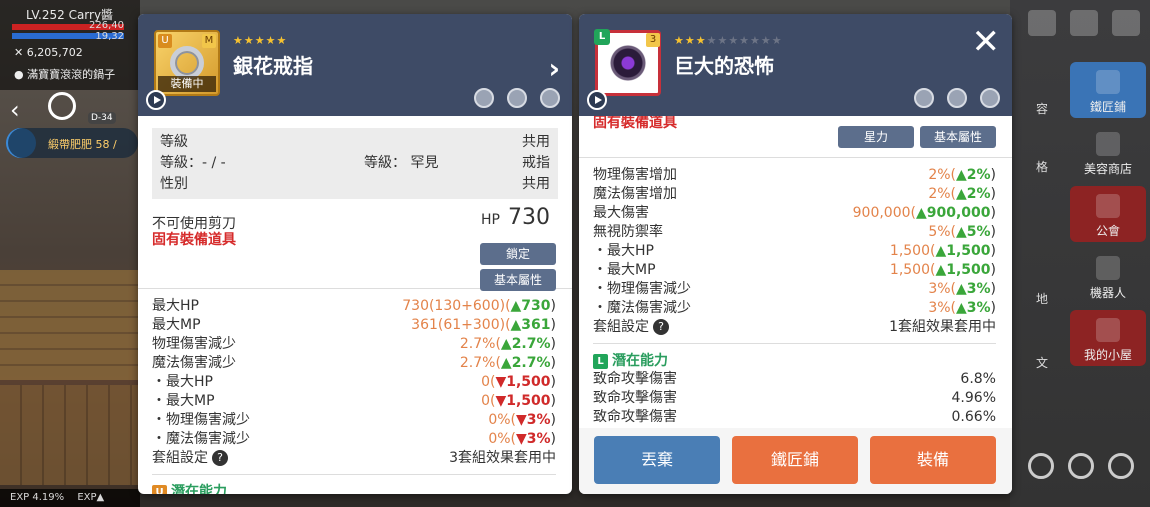 This screenshot has height=507, width=1150. What do you see at coordinates (355, 65) in the screenshot?
I see `item-header: U M 裝備中 ★★★★★ 銀花戒指 ›` at bounding box center [355, 65].